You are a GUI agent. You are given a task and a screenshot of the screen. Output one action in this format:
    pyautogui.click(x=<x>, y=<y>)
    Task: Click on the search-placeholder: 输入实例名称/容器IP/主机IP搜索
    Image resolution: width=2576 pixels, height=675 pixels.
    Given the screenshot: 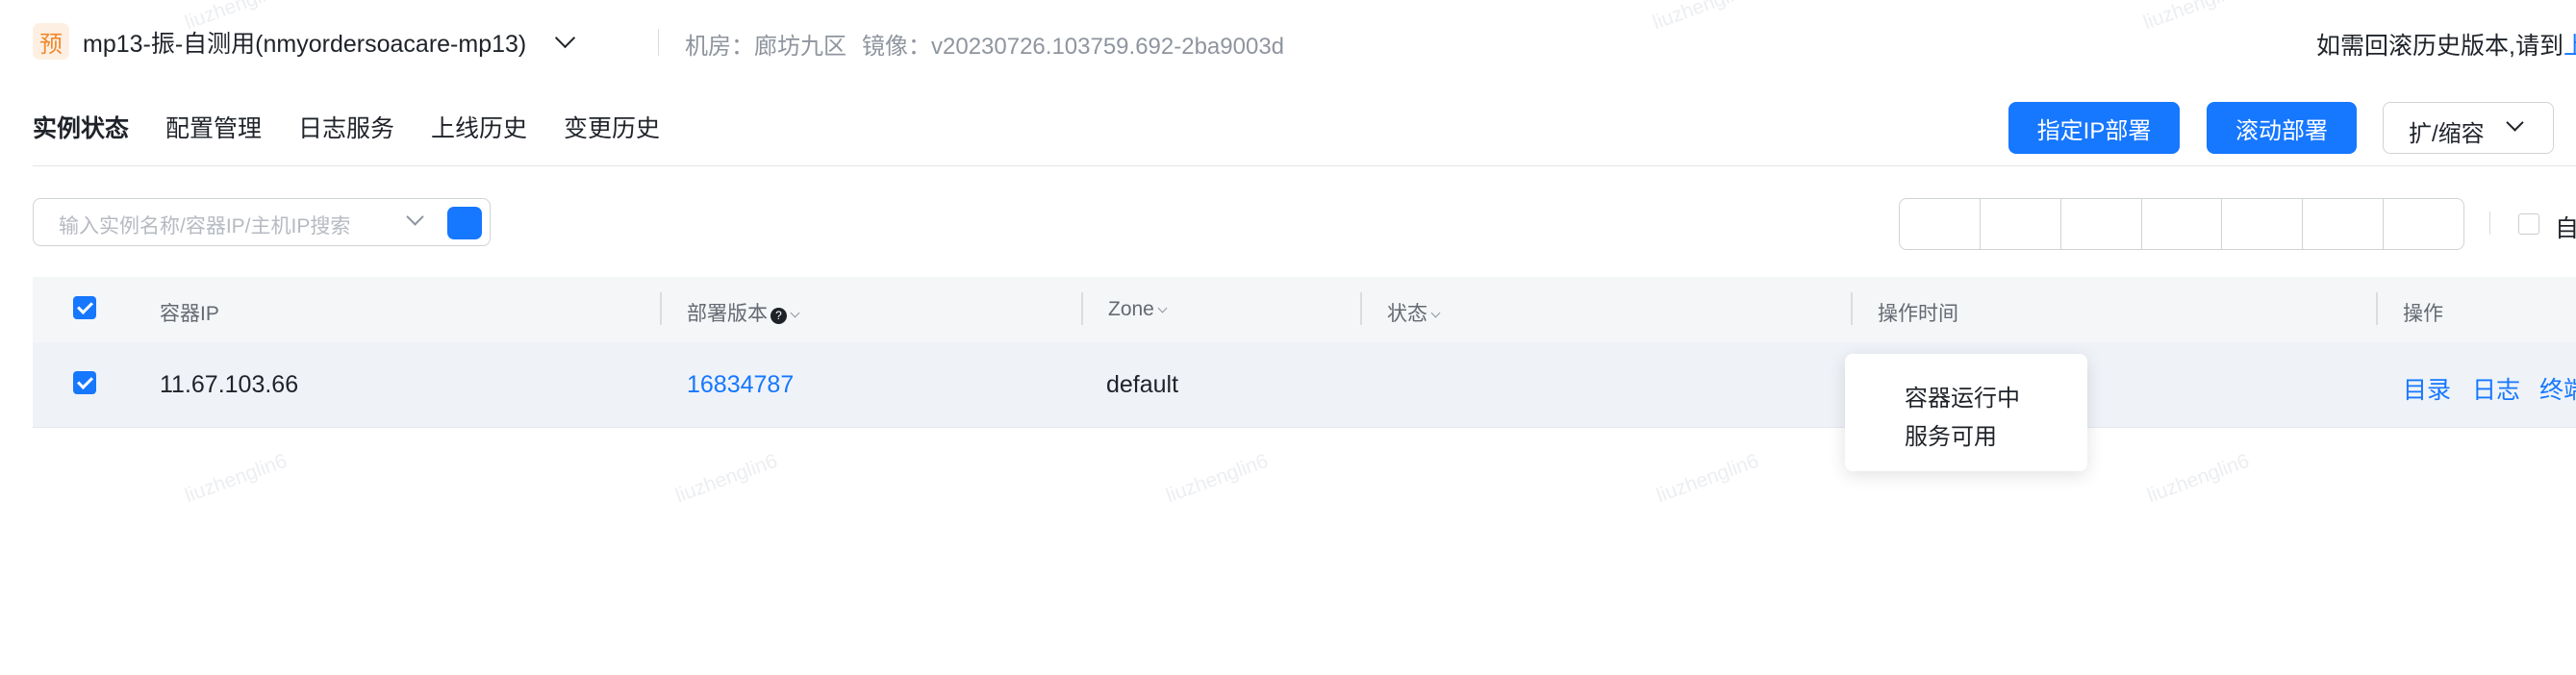 What is the action you would take?
    pyautogui.click(x=205, y=226)
    